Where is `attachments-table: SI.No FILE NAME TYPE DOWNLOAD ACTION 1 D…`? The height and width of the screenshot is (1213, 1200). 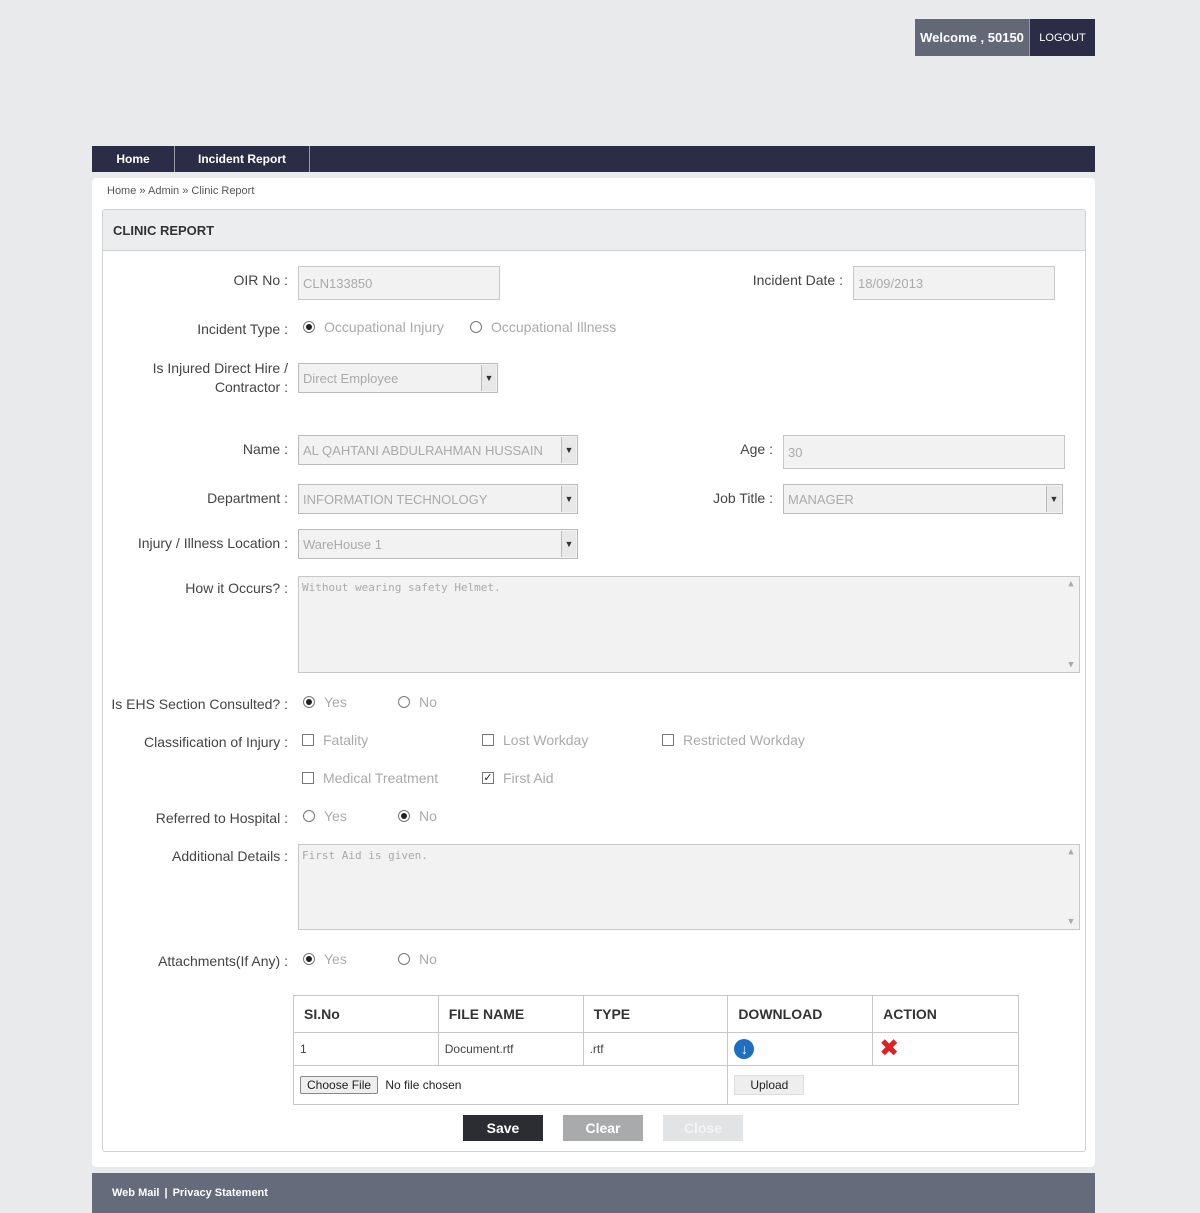
attachments-table: SI.No FILE NAME TYPE DOWNLOAD ACTION 1 D… is located at coordinates (655, 1050).